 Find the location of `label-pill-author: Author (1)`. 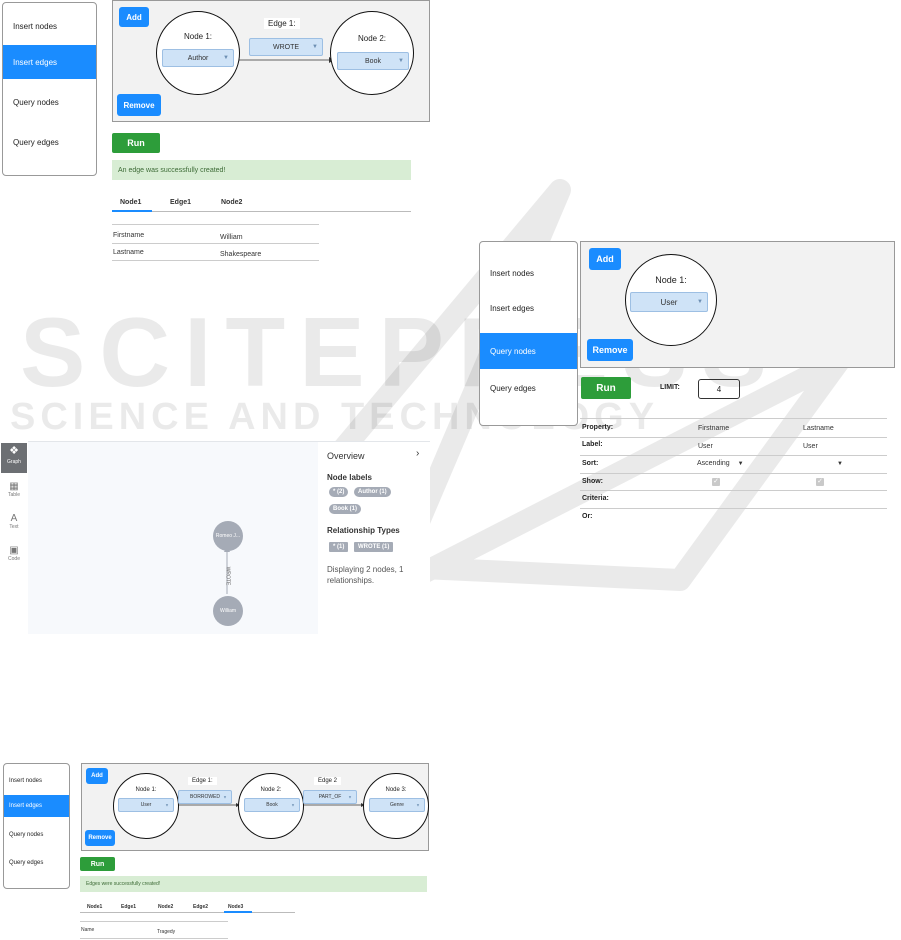

label-pill-author: Author (1) is located at coordinates (372, 492).